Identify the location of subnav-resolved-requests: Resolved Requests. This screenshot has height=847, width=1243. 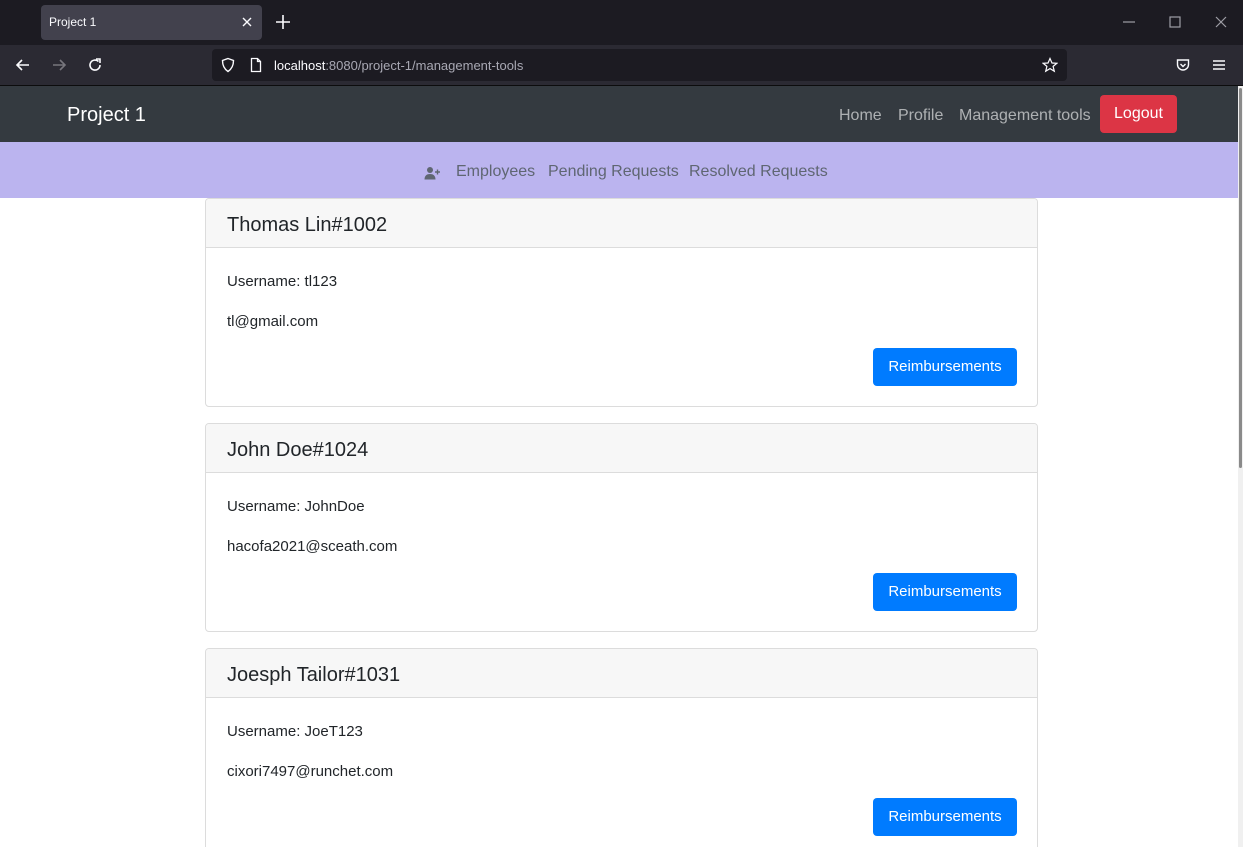
(758, 172).